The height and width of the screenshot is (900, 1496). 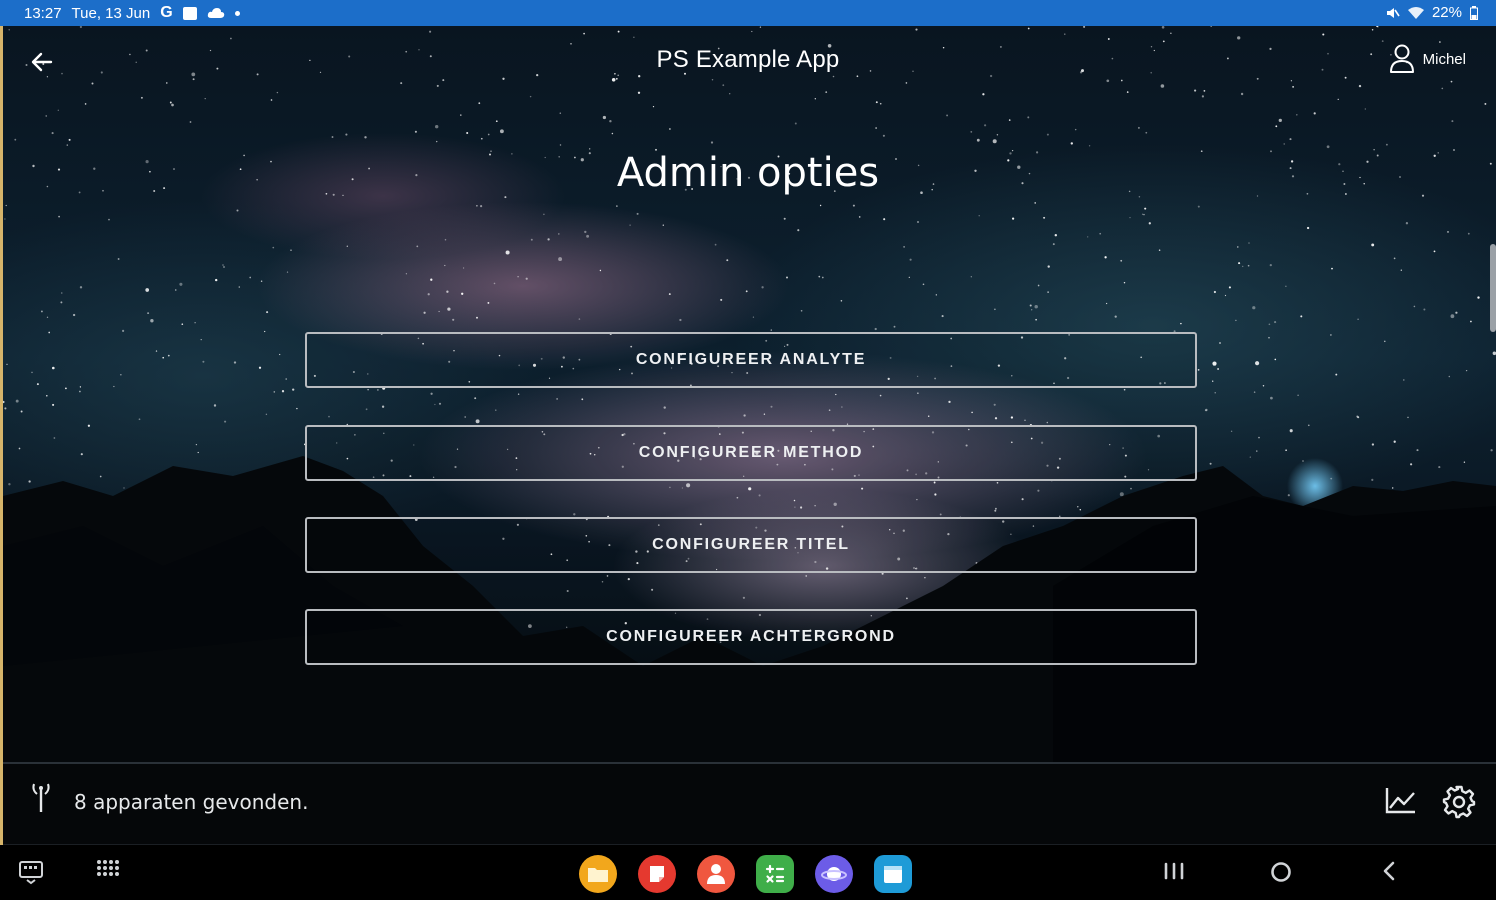 What do you see at coordinates (1444, 59) in the screenshot?
I see `user-name: Michel` at bounding box center [1444, 59].